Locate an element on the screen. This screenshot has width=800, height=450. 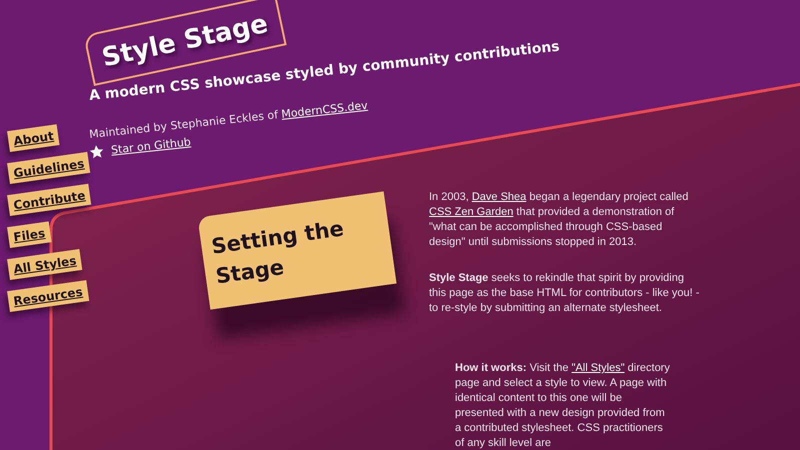
nav-link: Guidelines is located at coordinates (48, 168).